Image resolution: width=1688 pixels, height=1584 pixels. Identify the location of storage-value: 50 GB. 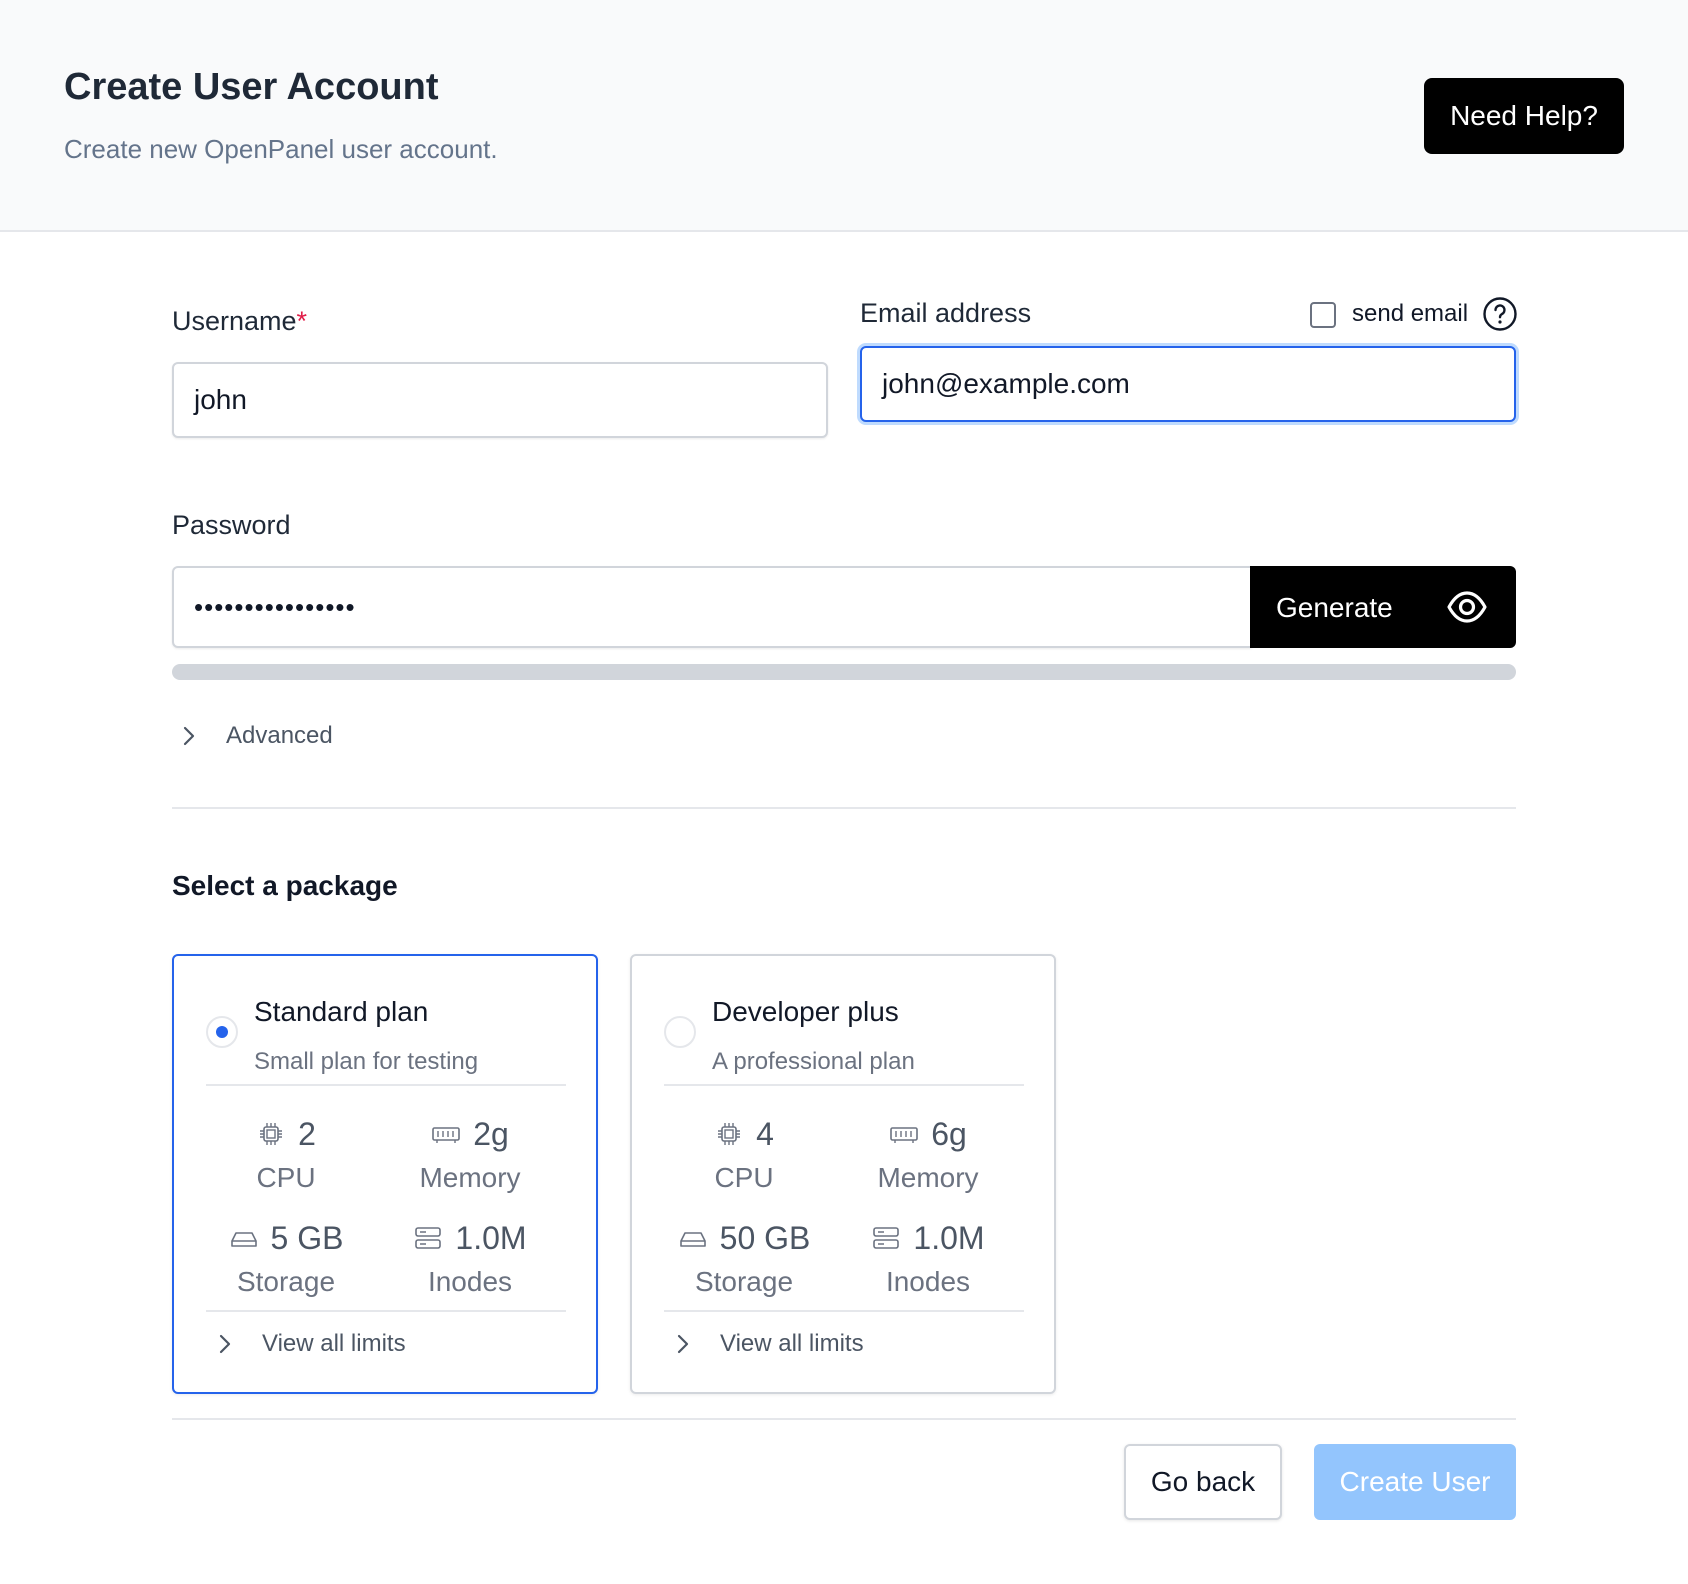
(765, 1237).